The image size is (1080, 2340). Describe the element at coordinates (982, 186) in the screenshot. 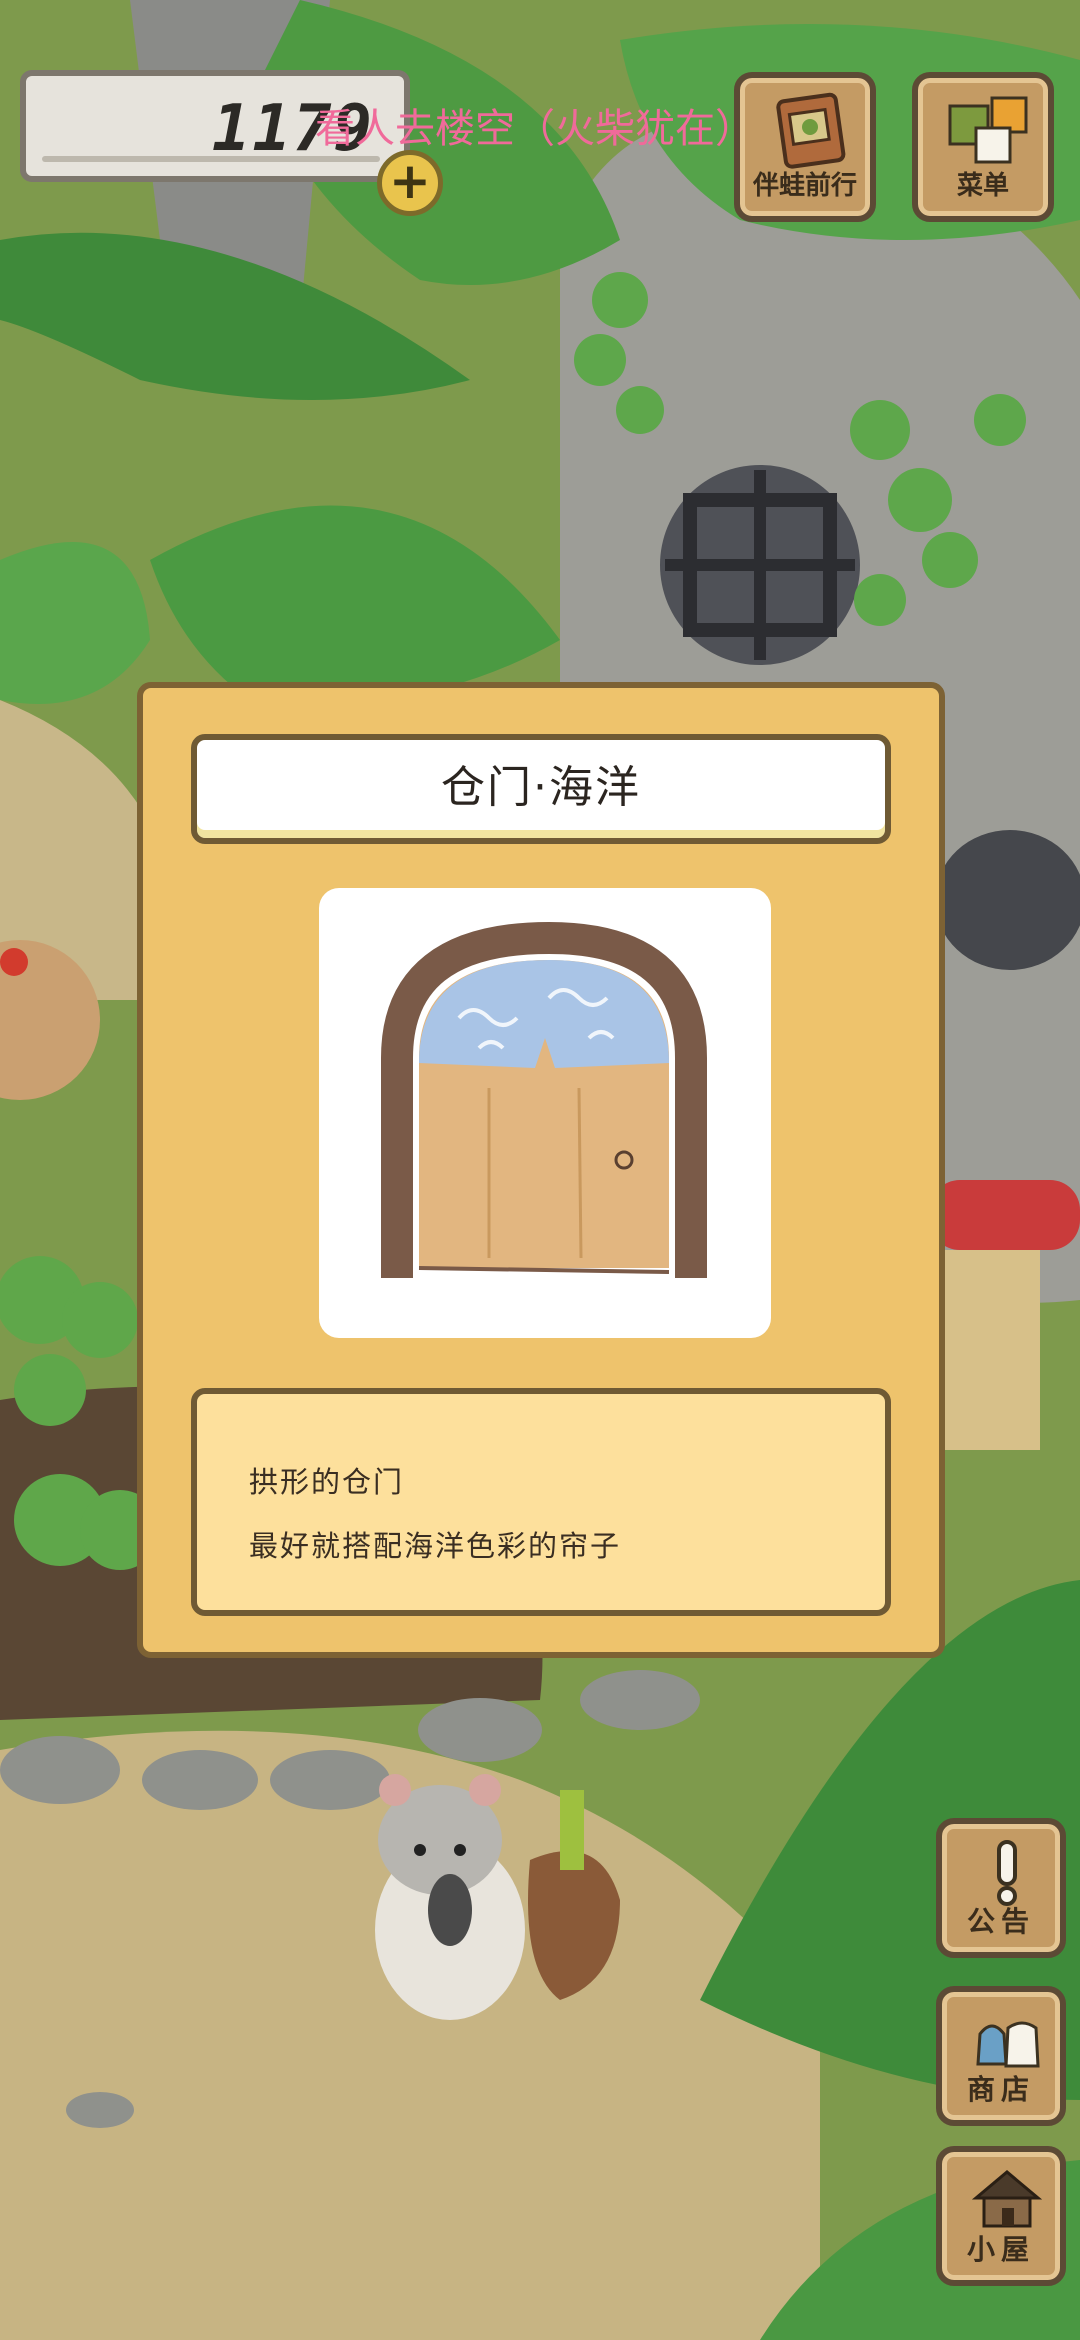

I see `menu-label: 菜单` at that location.